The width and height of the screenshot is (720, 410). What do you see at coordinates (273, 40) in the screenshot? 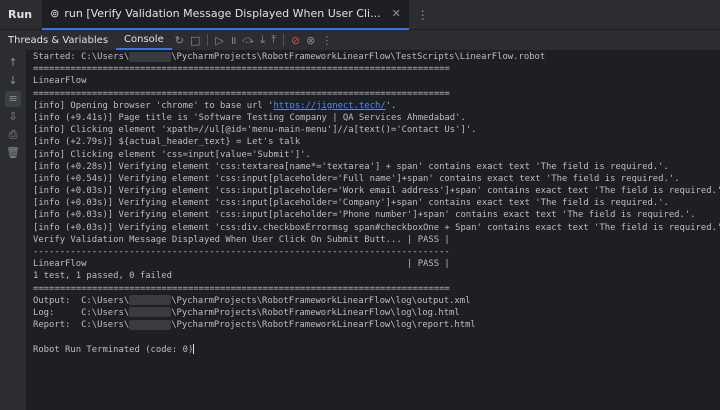
I see `step-out-icon: ⤒` at bounding box center [273, 40].